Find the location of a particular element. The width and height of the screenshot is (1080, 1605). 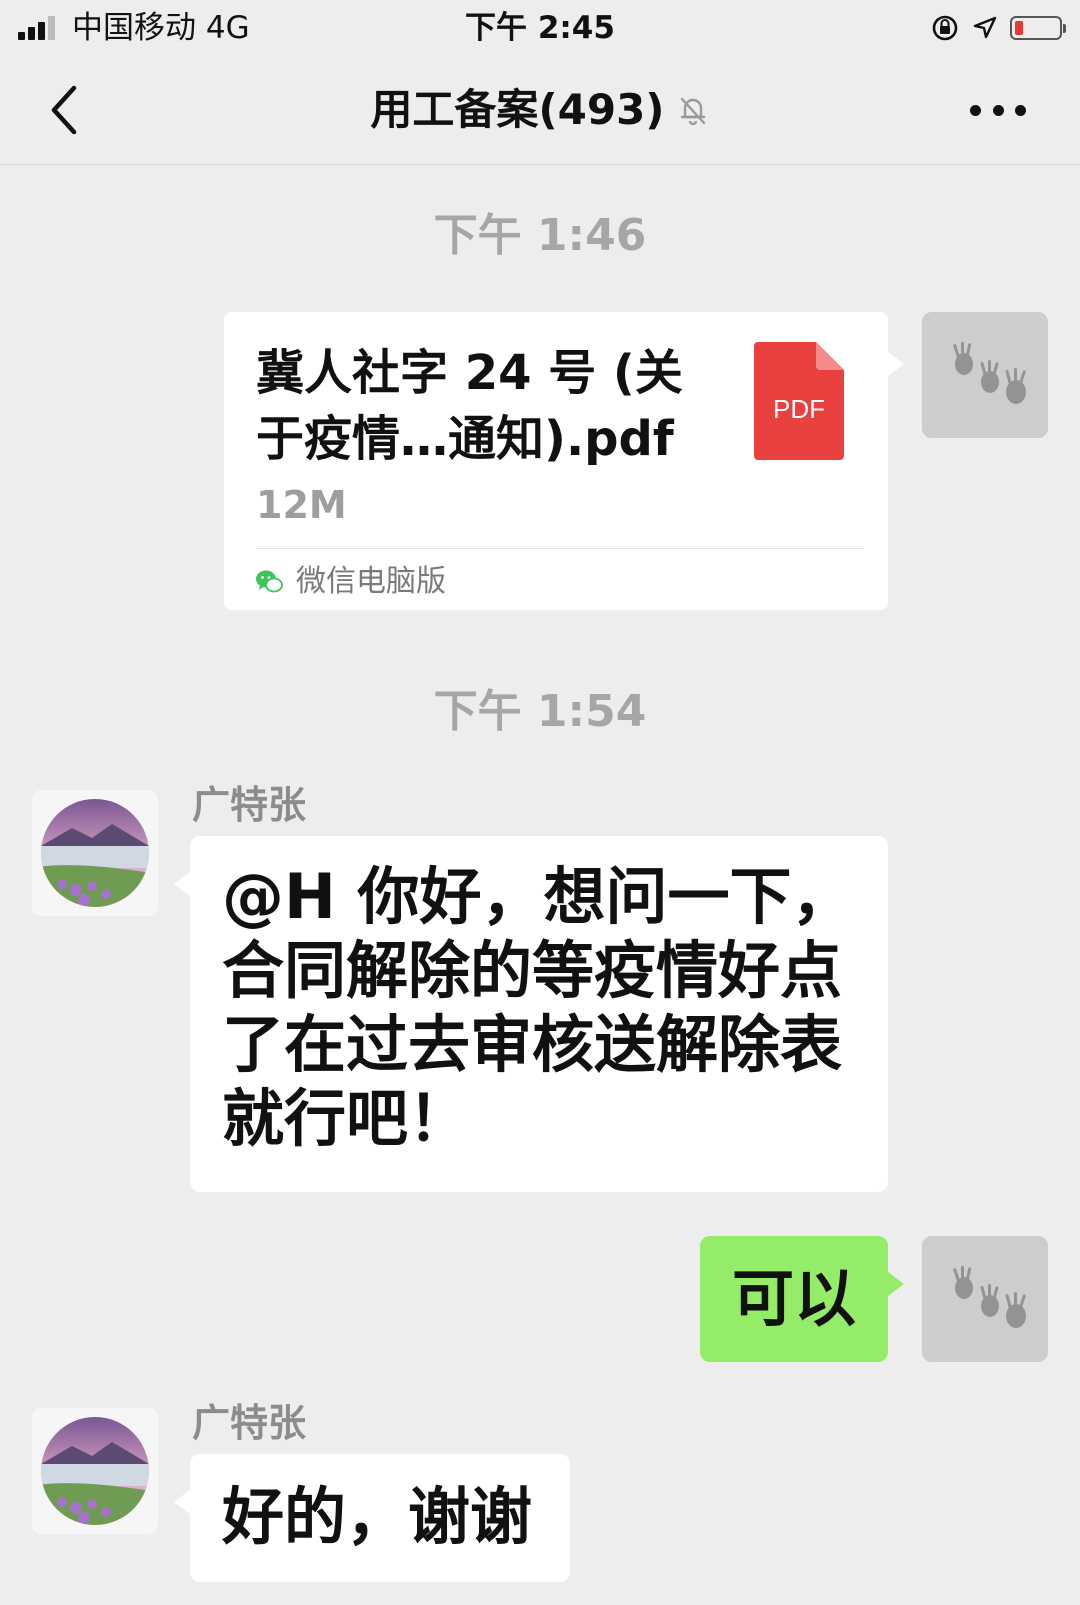

file-source-label: 微信电脑版 is located at coordinates (371, 581).